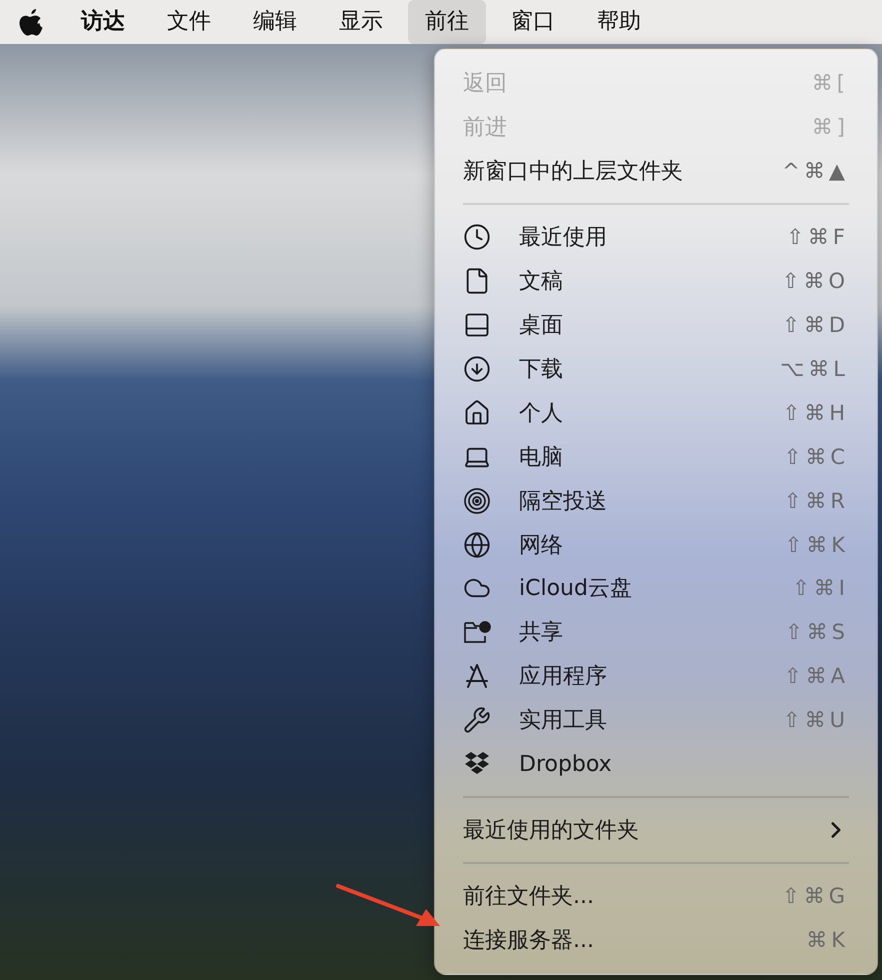 The image size is (882, 980). Describe the element at coordinates (31, 22) in the screenshot. I see `apple-logo-icon` at that location.